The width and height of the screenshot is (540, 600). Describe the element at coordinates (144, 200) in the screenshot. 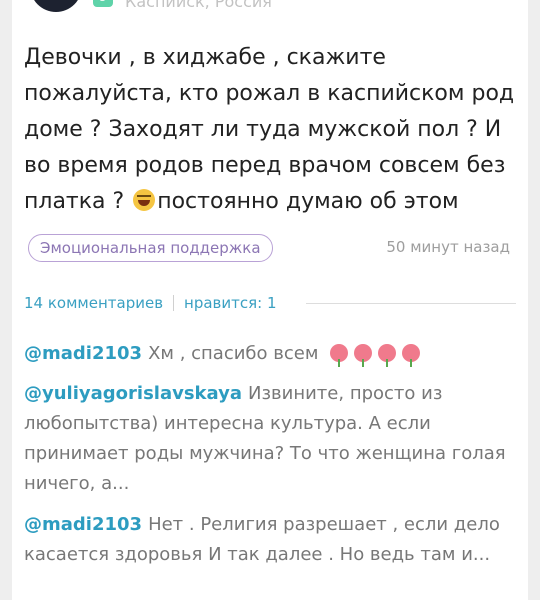

I see `laughing-face-icon` at that location.